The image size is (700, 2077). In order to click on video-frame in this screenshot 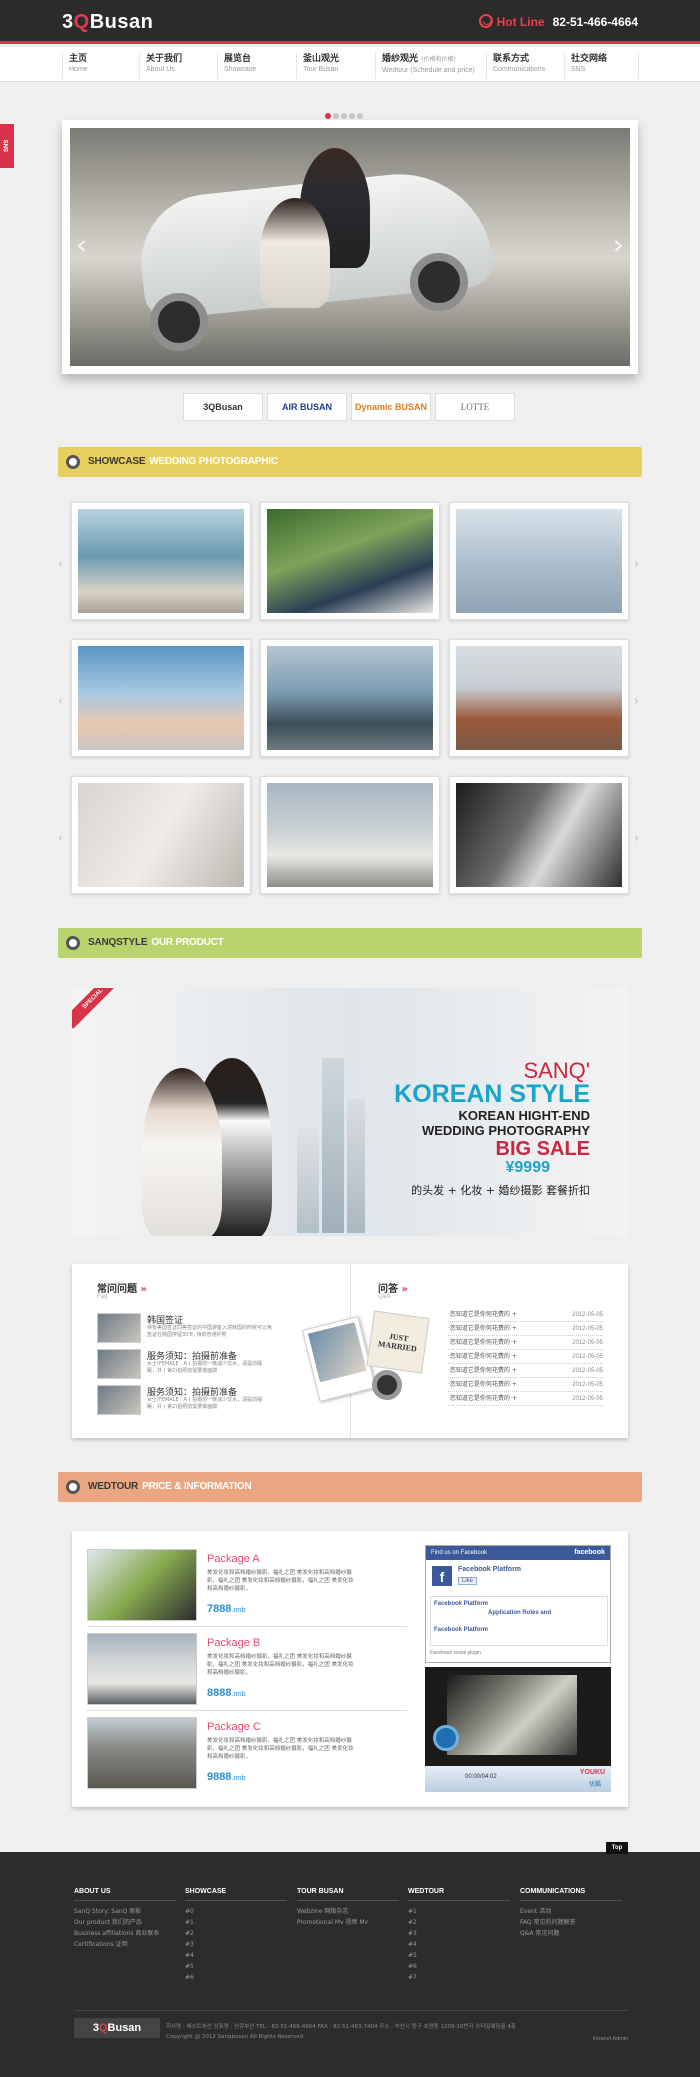, I will do `click(512, 1715)`.